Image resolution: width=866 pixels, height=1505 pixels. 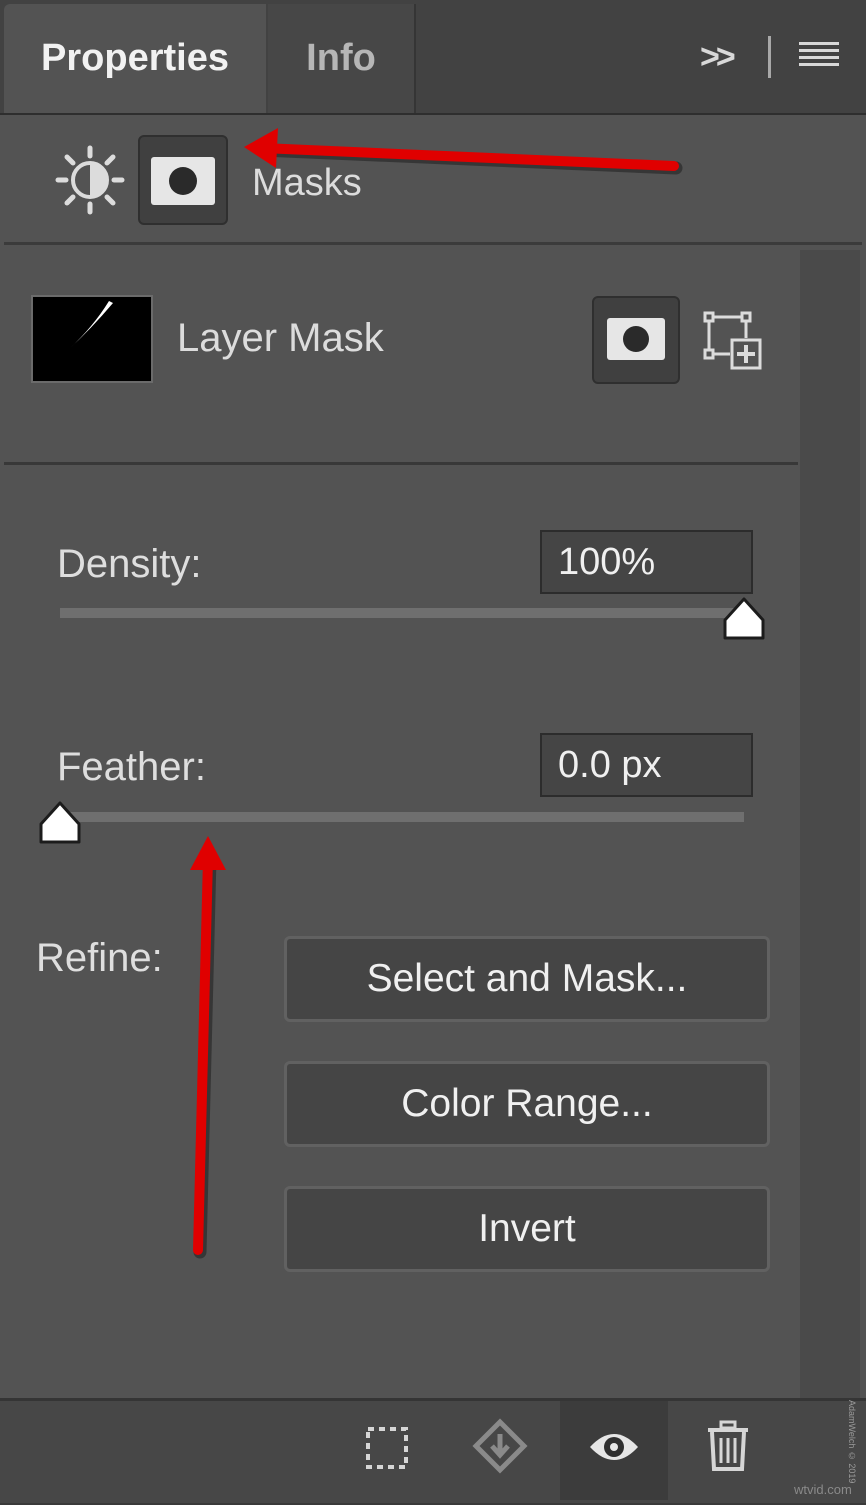 I want to click on eye-toggle-button, so click(x=614, y=1450).